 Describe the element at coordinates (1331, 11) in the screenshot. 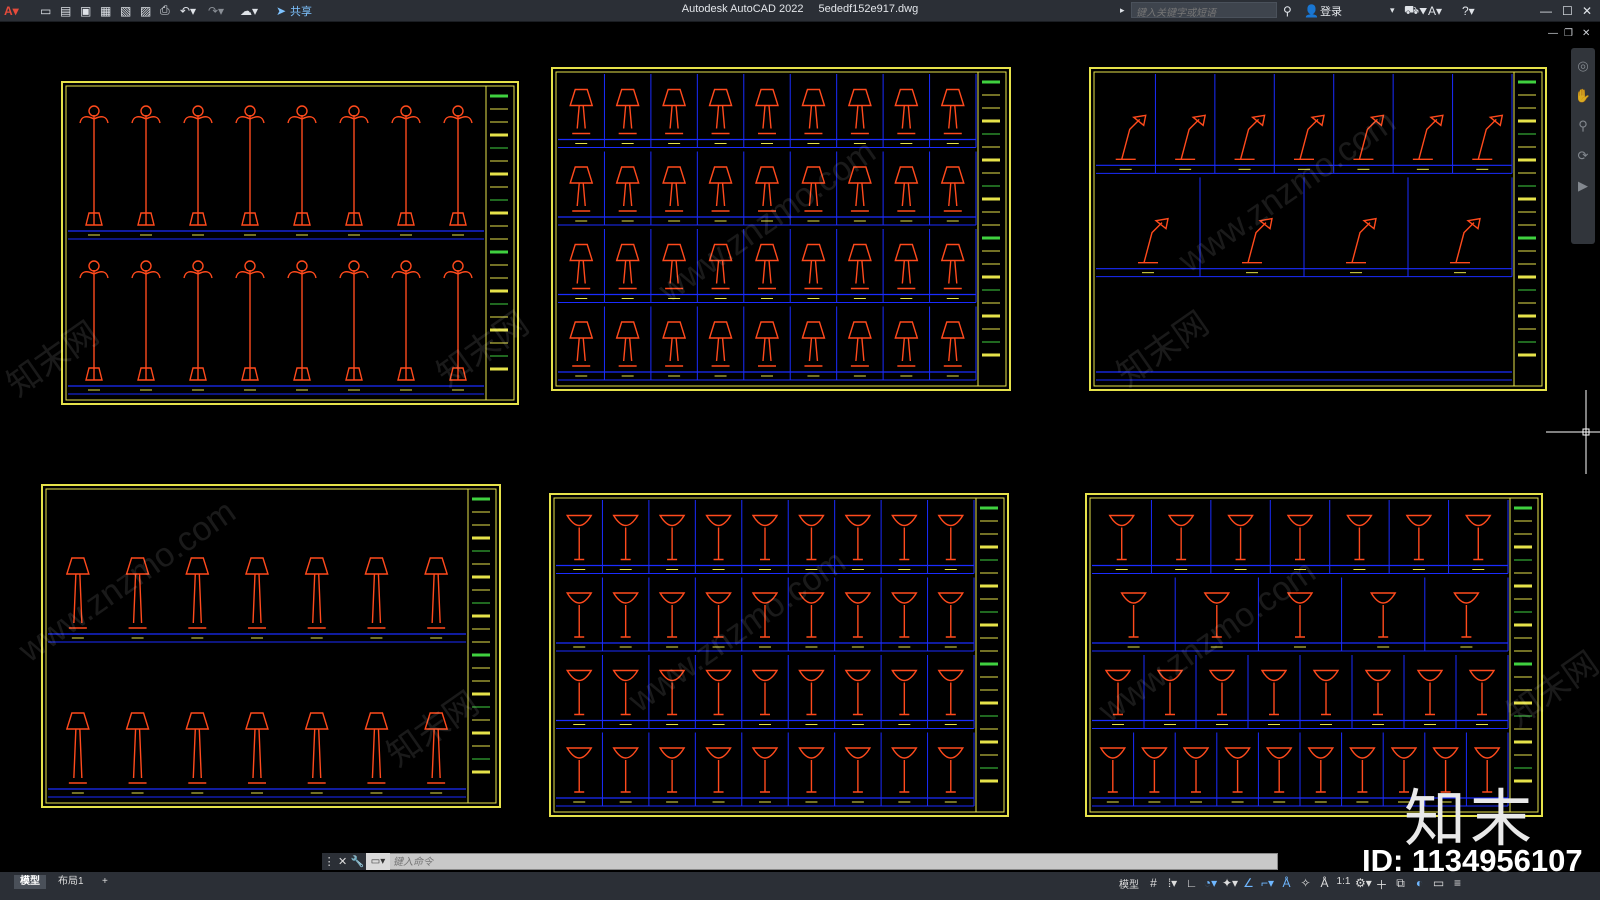

I see `login-button: 登录` at that location.